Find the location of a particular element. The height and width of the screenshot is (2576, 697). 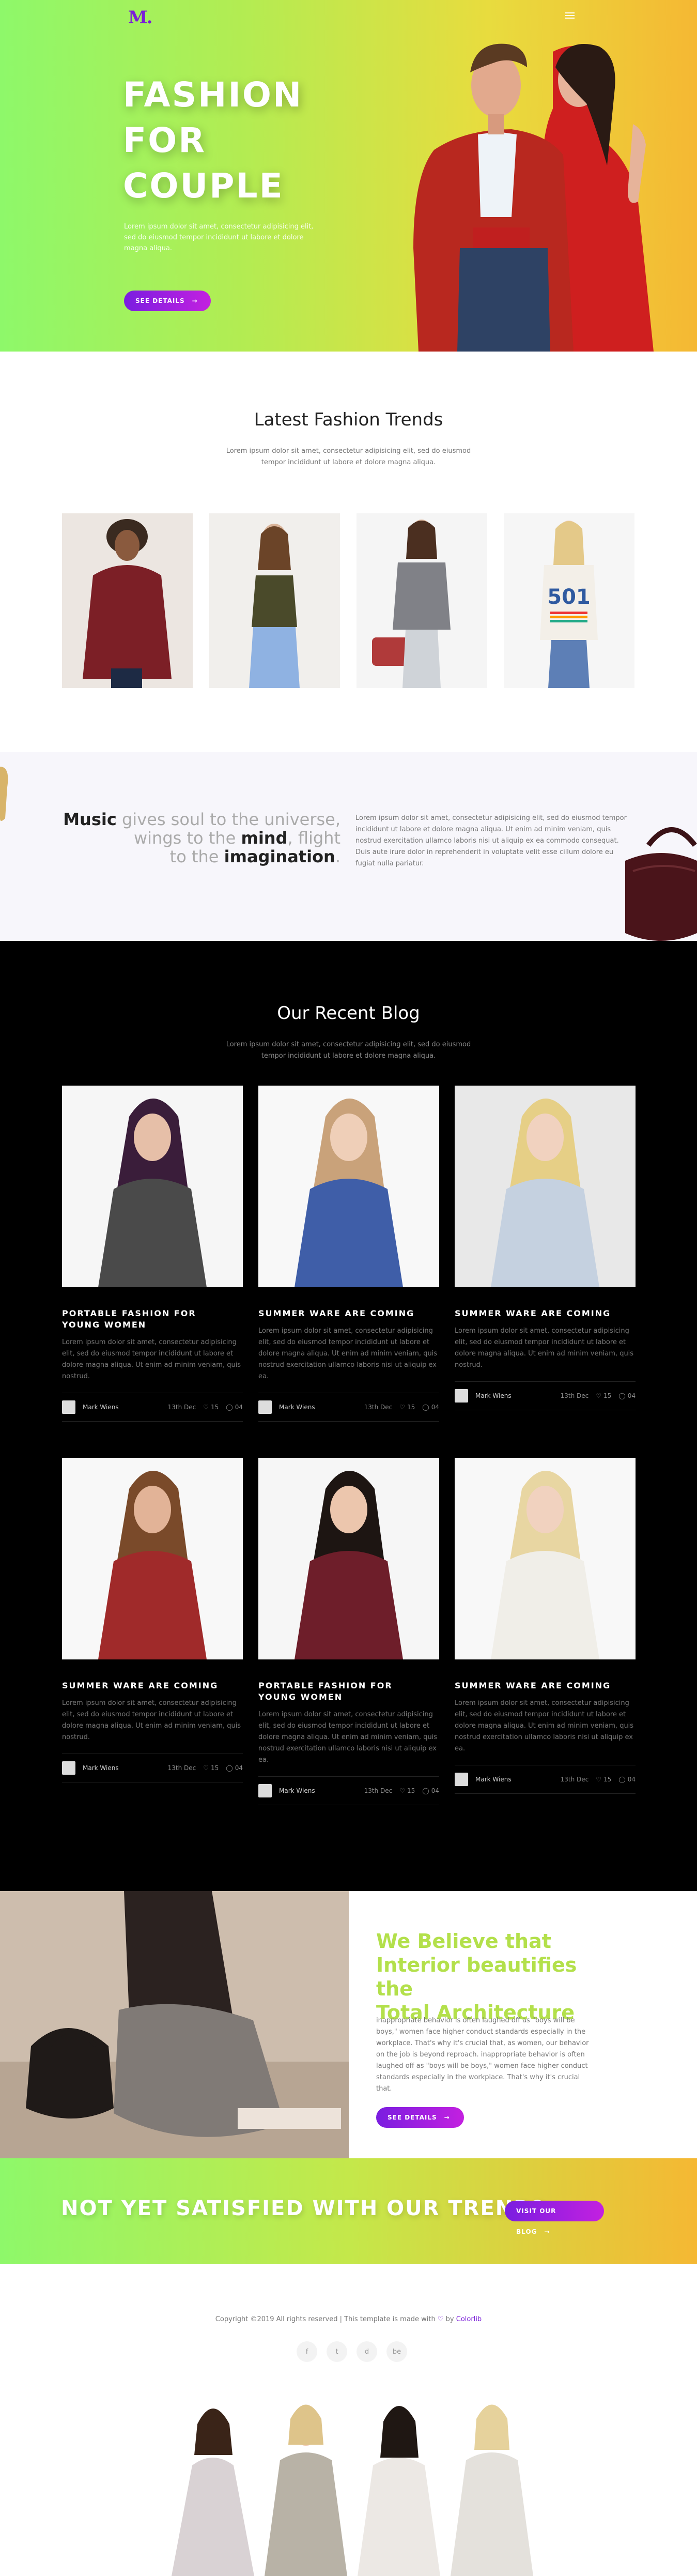

trends-title: Latest Fashion Trends is located at coordinates (348, 419).